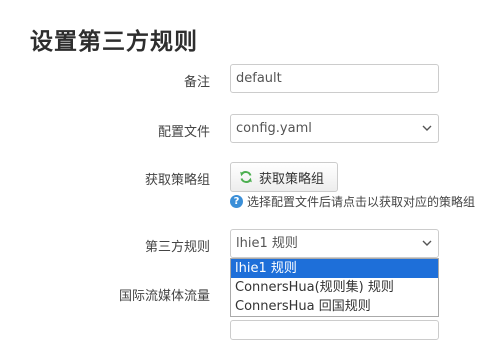 The height and width of the screenshot is (340, 491). I want to click on config-file-select: config.yaml, so click(334, 128).